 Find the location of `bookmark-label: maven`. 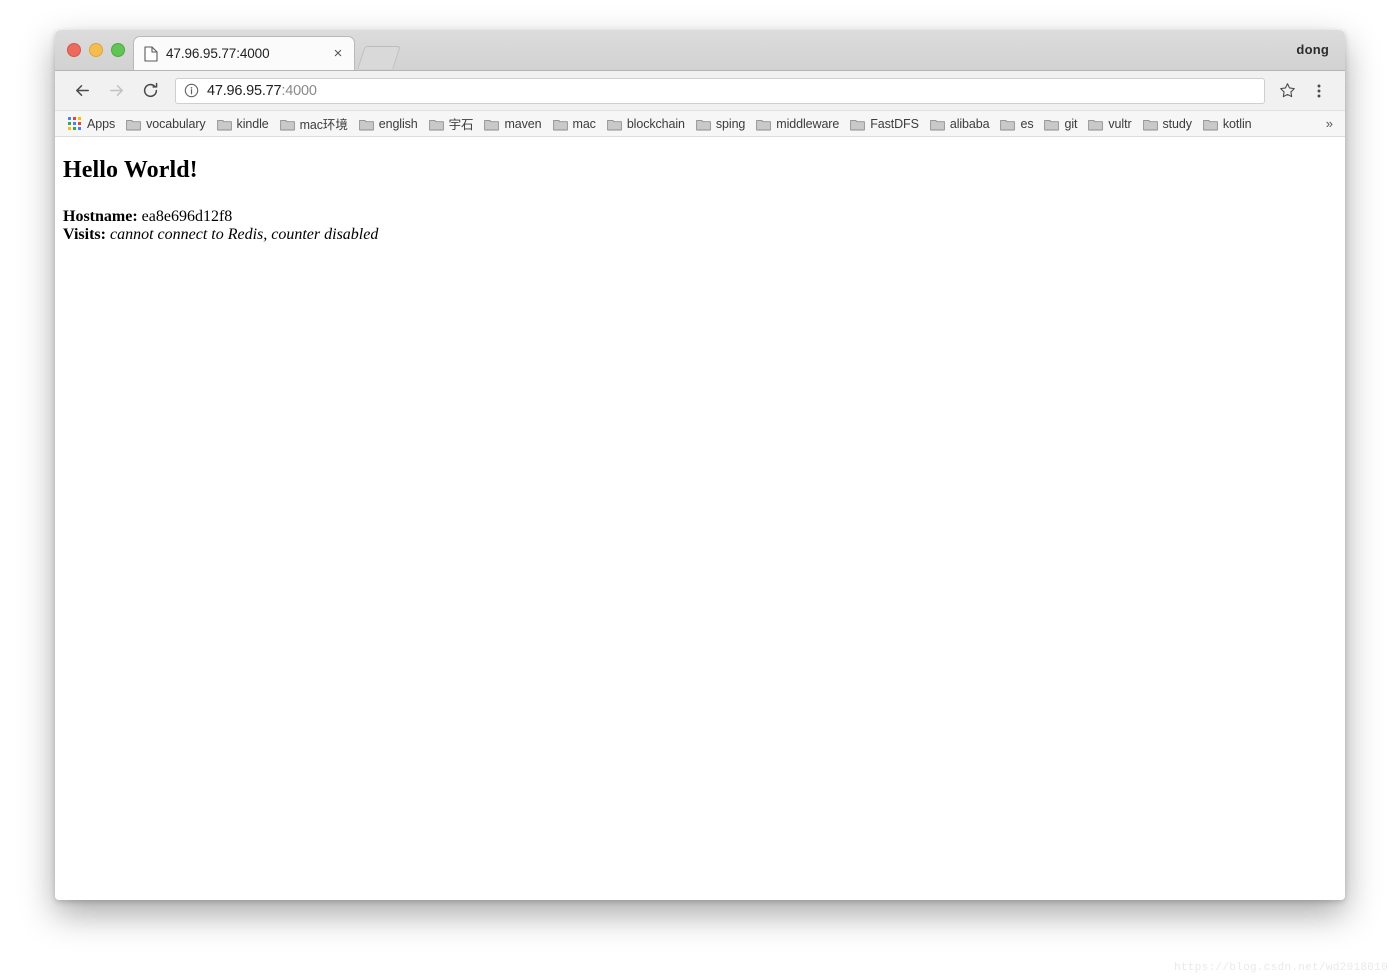

bookmark-label: maven is located at coordinates (523, 123).